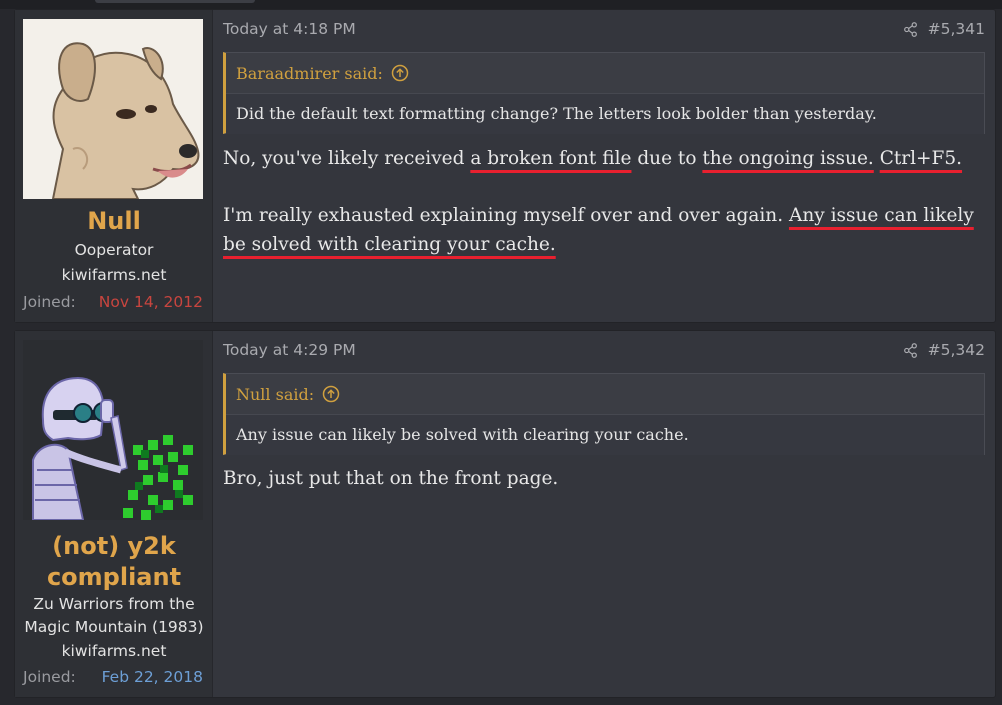  I want to click on username: Null, so click(114, 221).